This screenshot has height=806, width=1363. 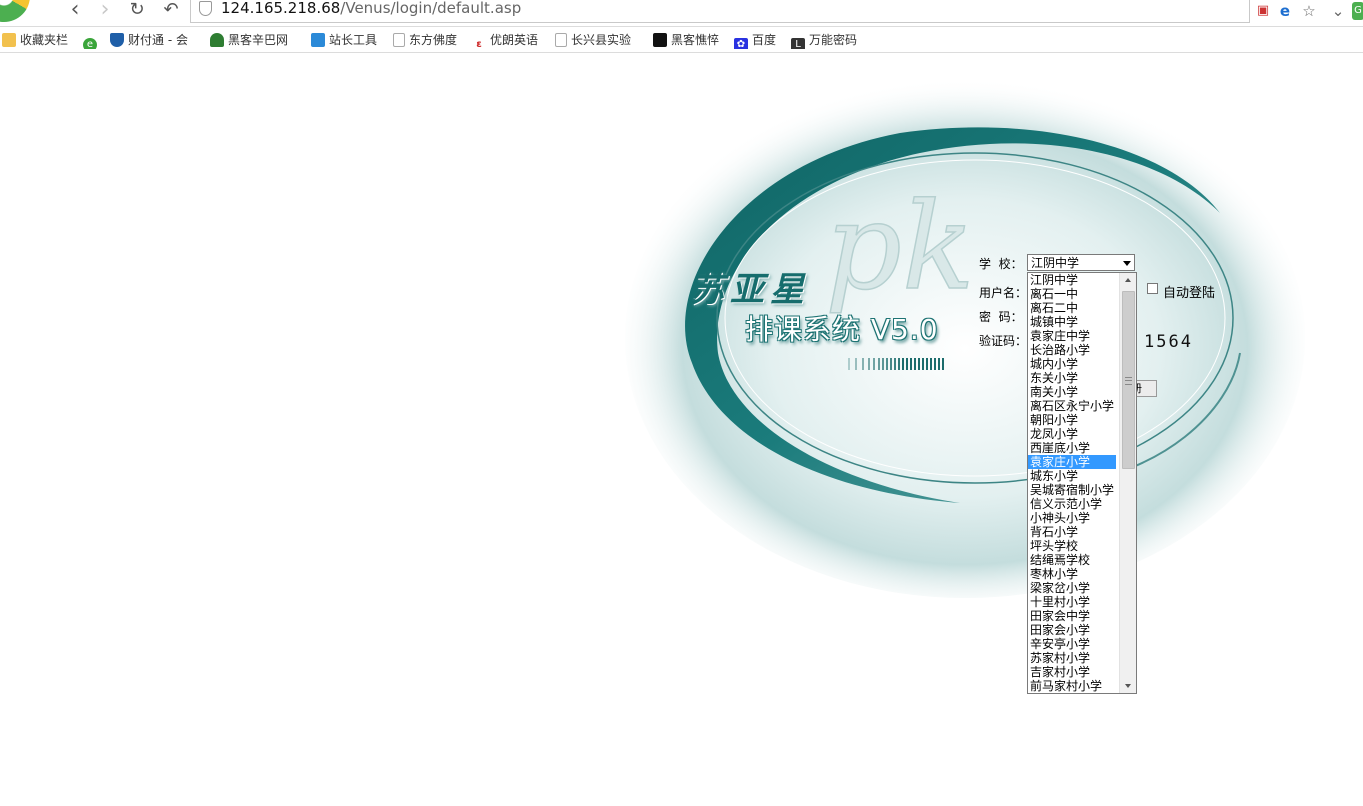 What do you see at coordinates (1073, 392) in the screenshot?
I see `school-option: 南关小学` at bounding box center [1073, 392].